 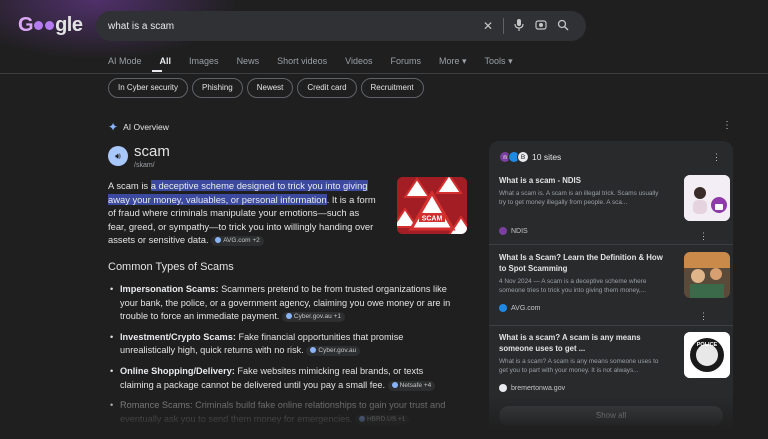 I want to click on source-pill: Cyber.gov.au, so click(x=333, y=351).